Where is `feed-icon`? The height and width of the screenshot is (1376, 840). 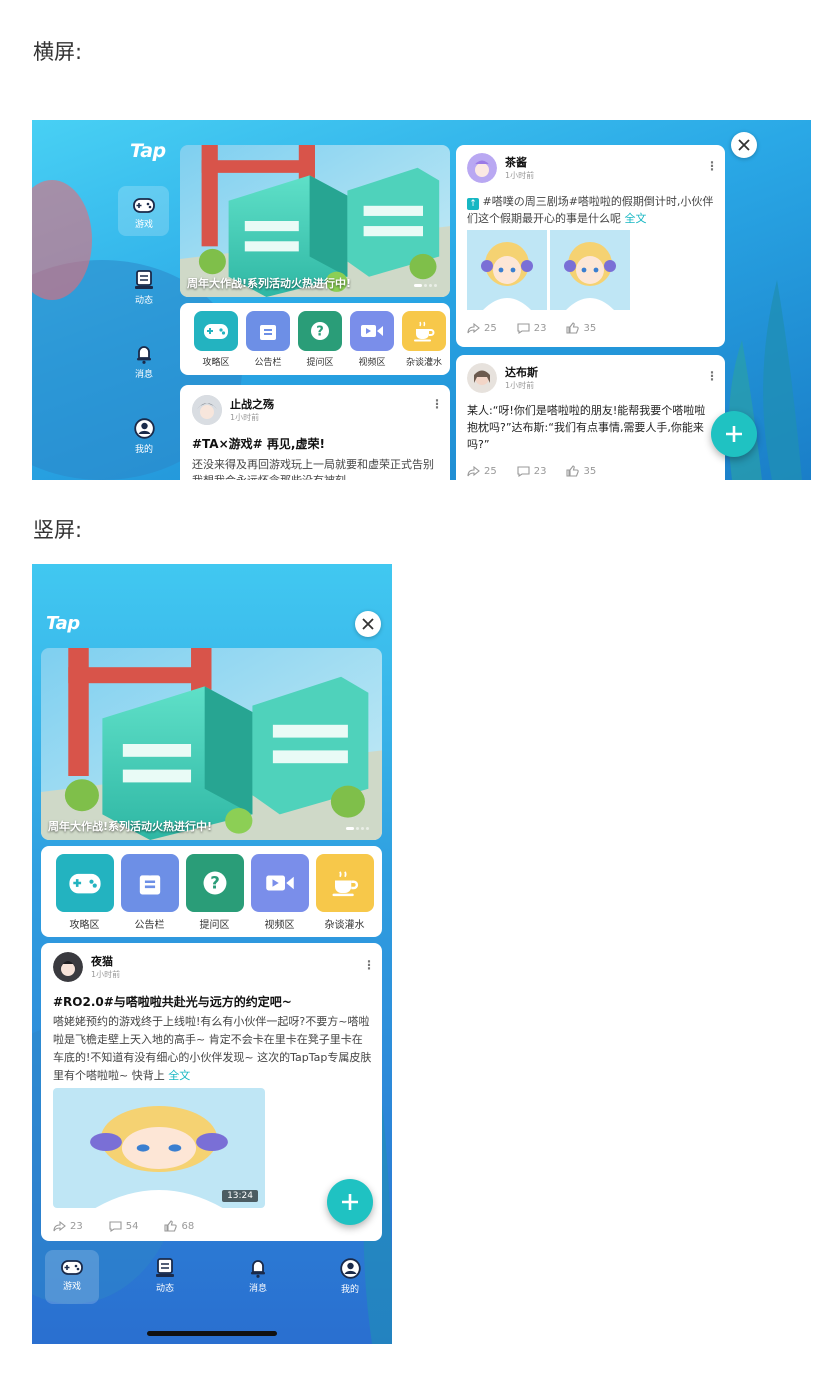
feed-icon is located at coordinates (165, 1267).